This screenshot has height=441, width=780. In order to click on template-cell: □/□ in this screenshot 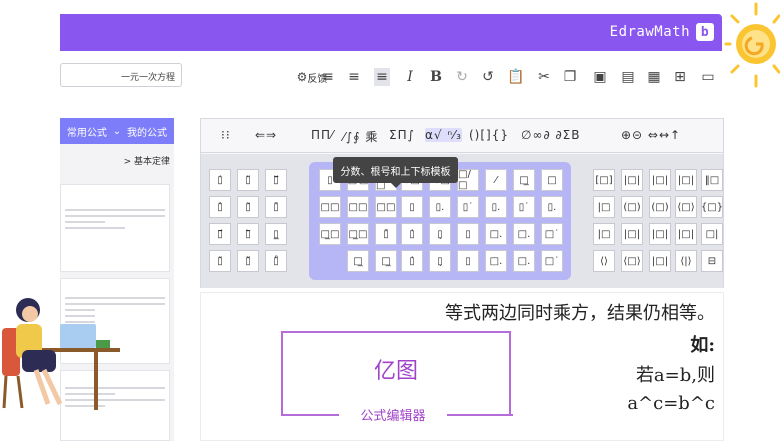, I will do `click(468, 180)`.